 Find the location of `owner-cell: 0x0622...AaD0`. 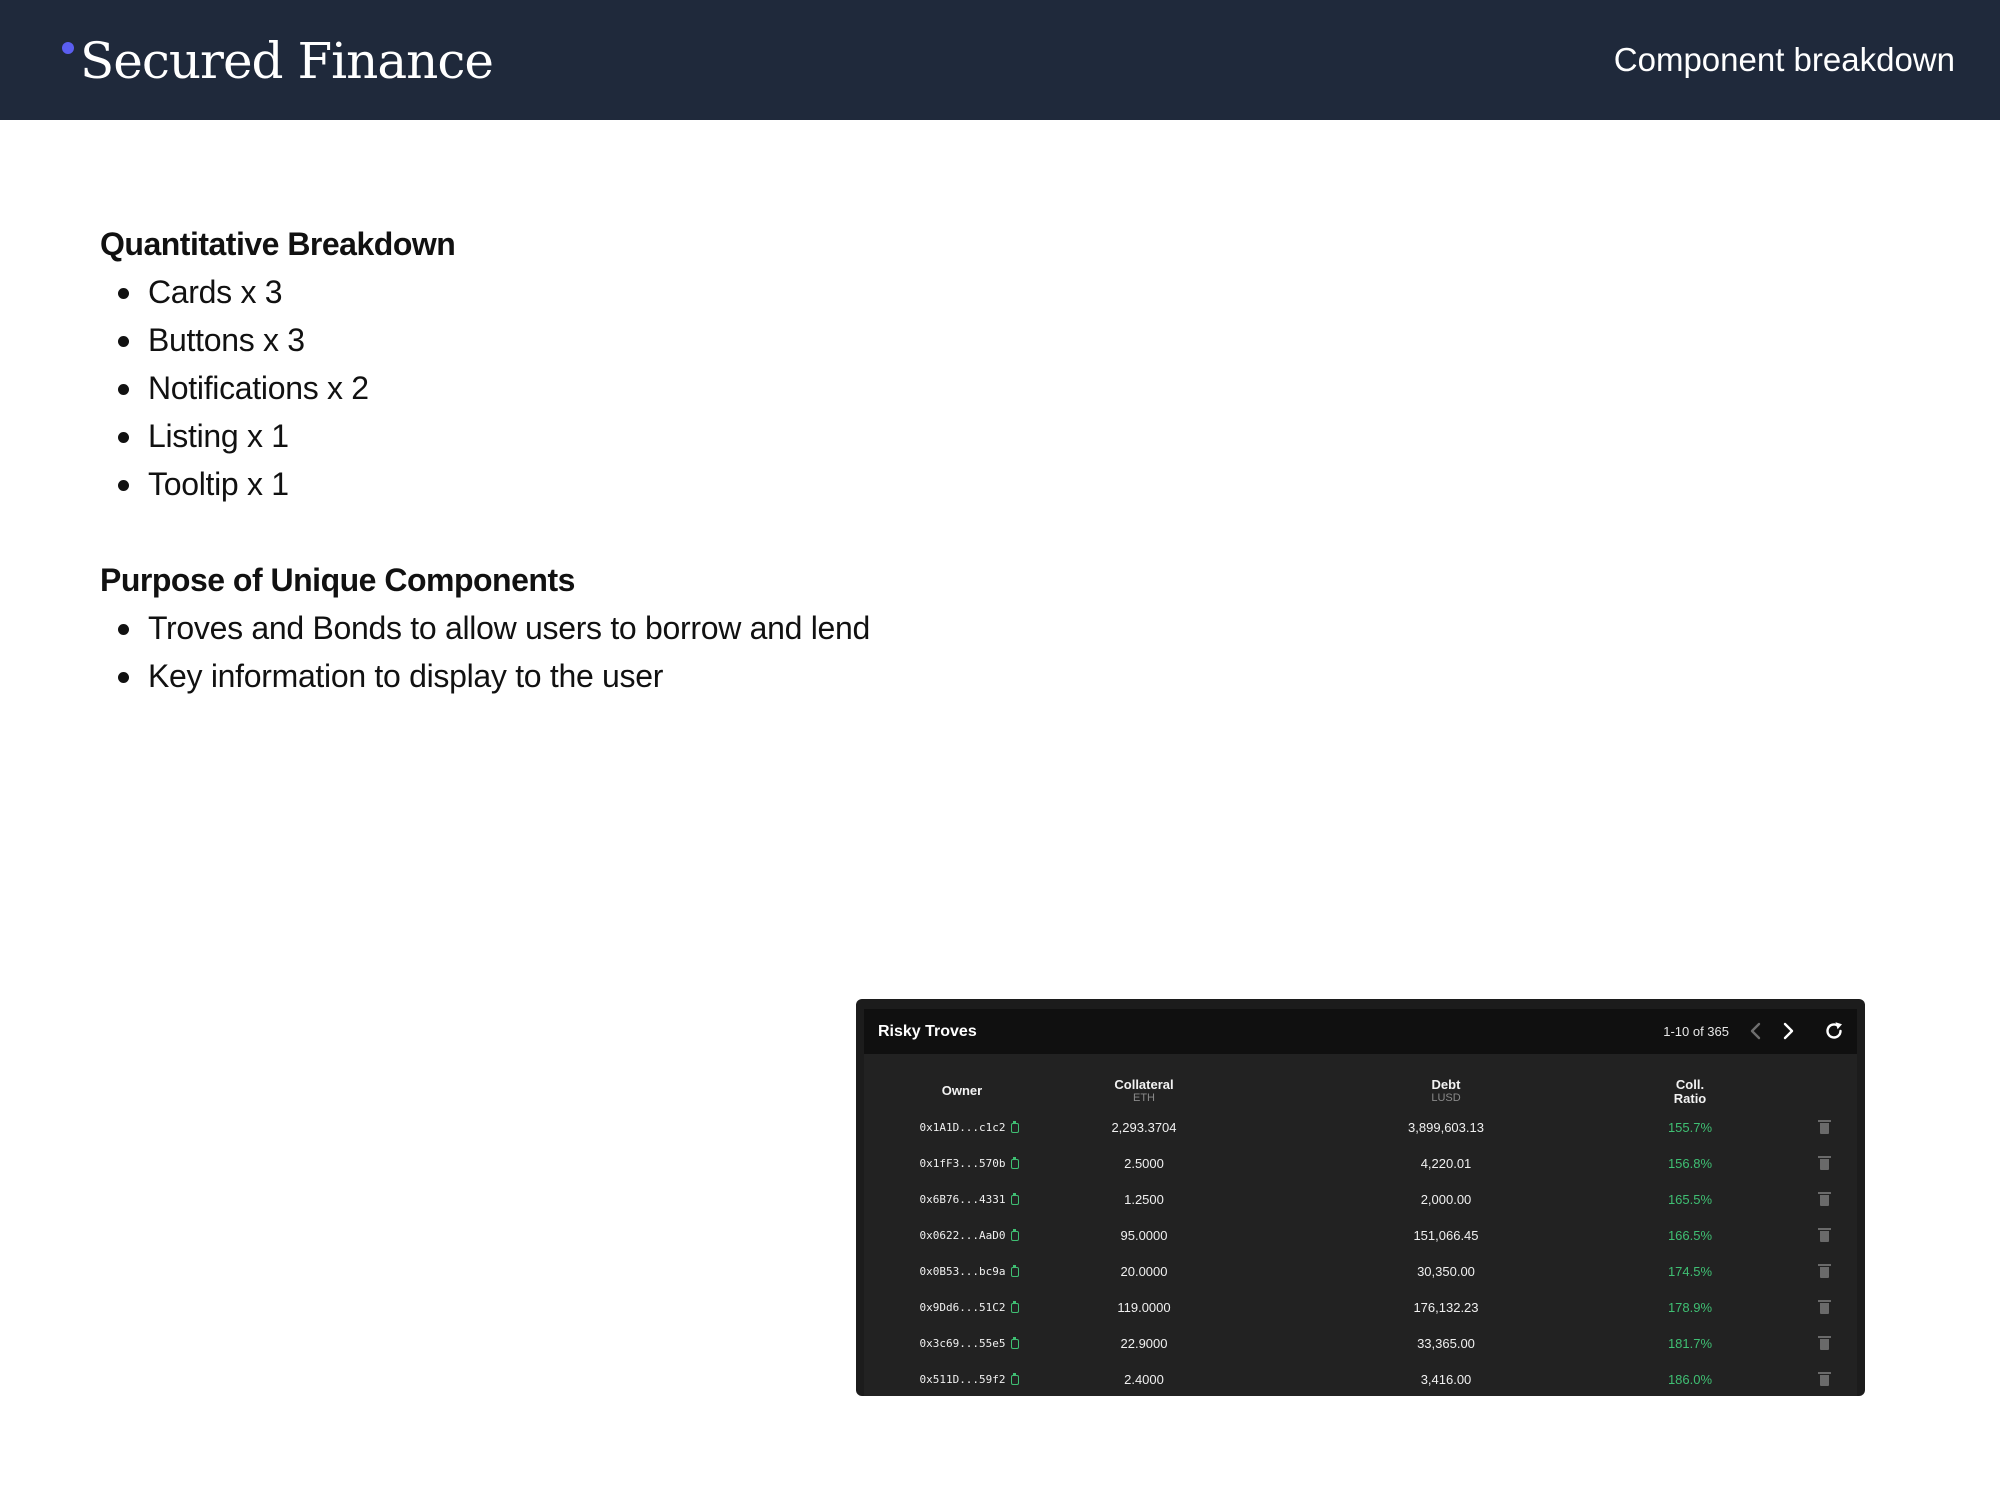

owner-cell: 0x0622...AaD0 is located at coordinates (969, 1236).